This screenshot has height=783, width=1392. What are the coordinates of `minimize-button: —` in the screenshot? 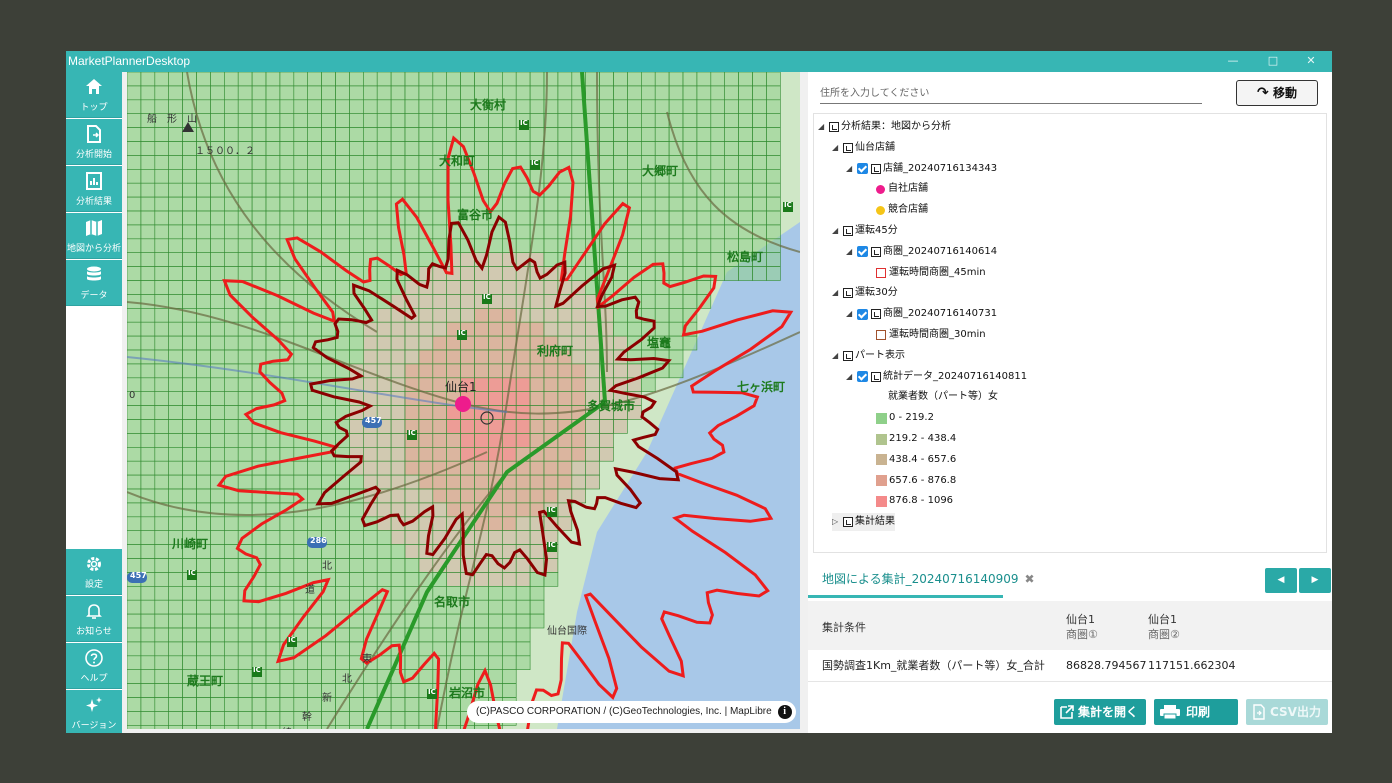 It's located at (1233, 61).